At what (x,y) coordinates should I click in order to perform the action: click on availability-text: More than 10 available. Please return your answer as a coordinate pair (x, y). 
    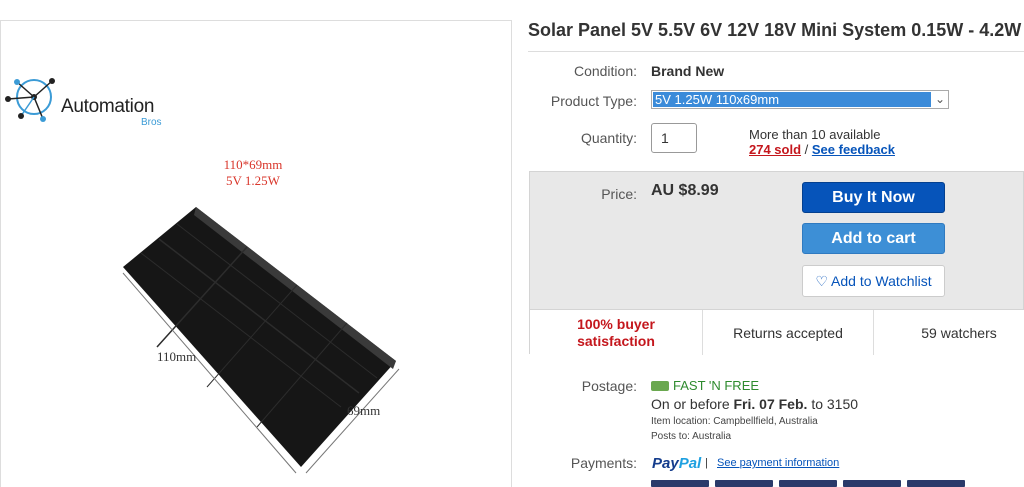
    Looking at the image, I should click on (815, 134).